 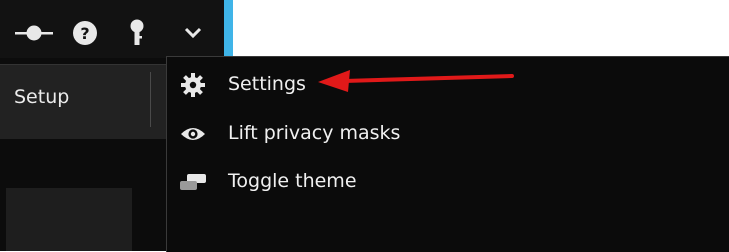 What do you see at coordinates (193, 134) in the screenshot?
I see `eye-icon` at bounding box center [193, 134].